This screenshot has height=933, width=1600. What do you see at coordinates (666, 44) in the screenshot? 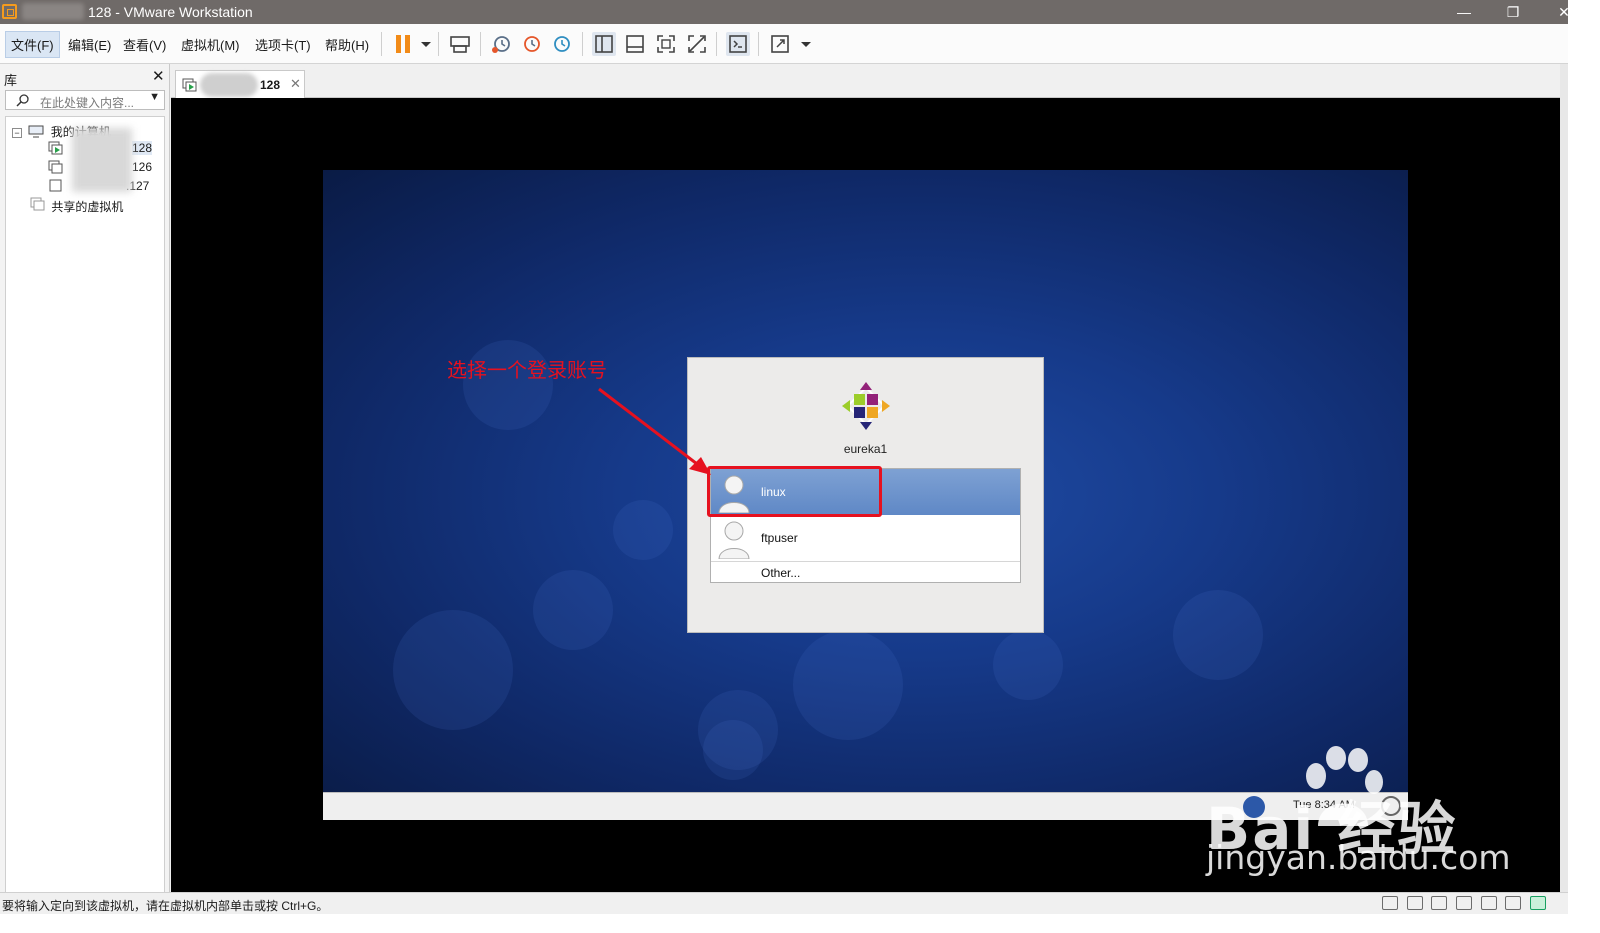
I see `full-screen-icon` at bounding box center [666, 44].